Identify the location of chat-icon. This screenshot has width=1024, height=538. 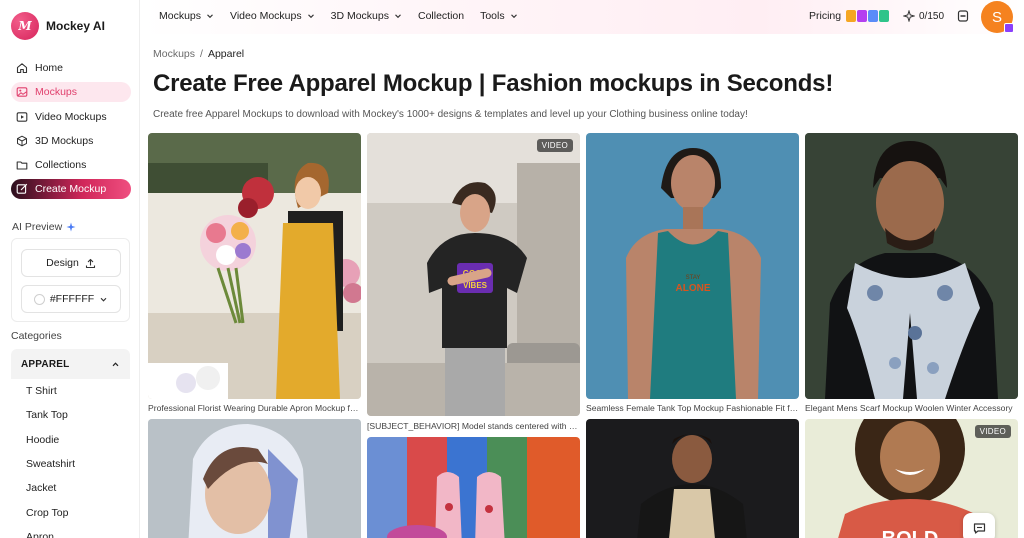
(979, 528).